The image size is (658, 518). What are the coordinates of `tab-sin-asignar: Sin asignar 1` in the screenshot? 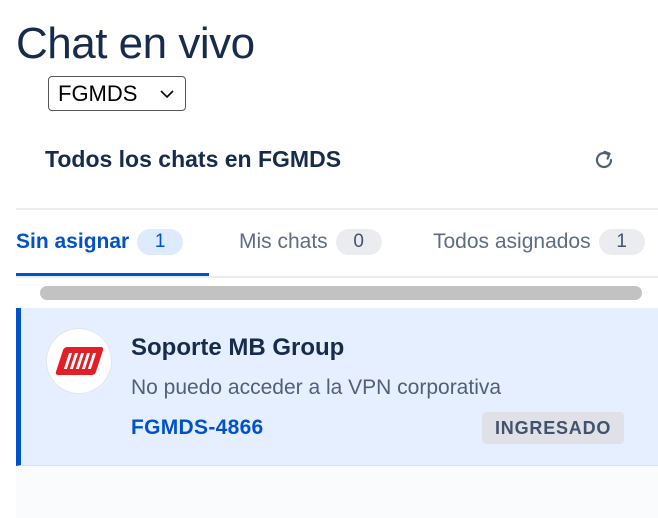 It's located at (112, 243).